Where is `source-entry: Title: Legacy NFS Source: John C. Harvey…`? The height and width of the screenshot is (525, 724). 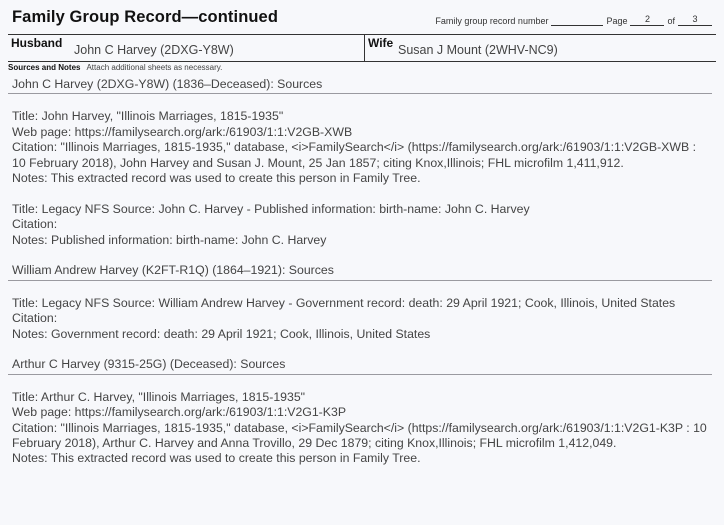 source-entry: Title: Legacy NFS Source: John C. Harvey… is located at coordinates (362, 225).